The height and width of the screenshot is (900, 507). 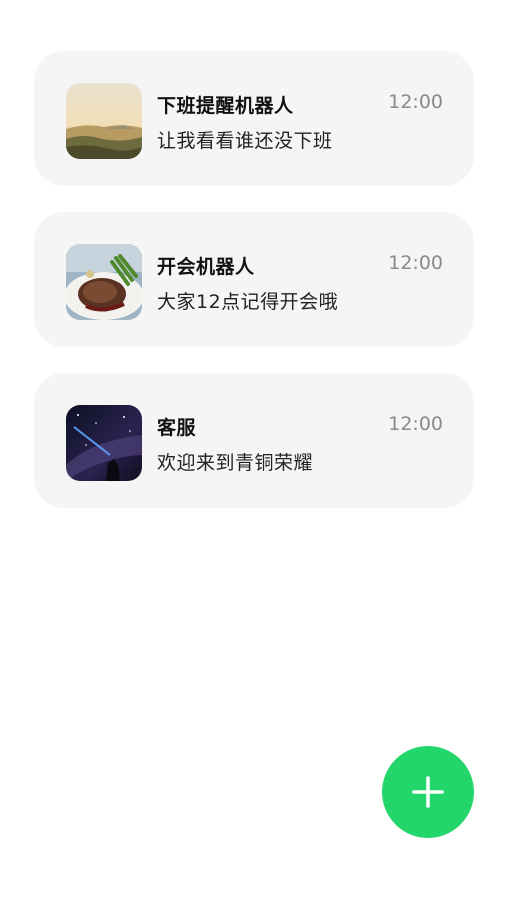 I want to click on chat-name: 客服, so click(x=177, y=428).